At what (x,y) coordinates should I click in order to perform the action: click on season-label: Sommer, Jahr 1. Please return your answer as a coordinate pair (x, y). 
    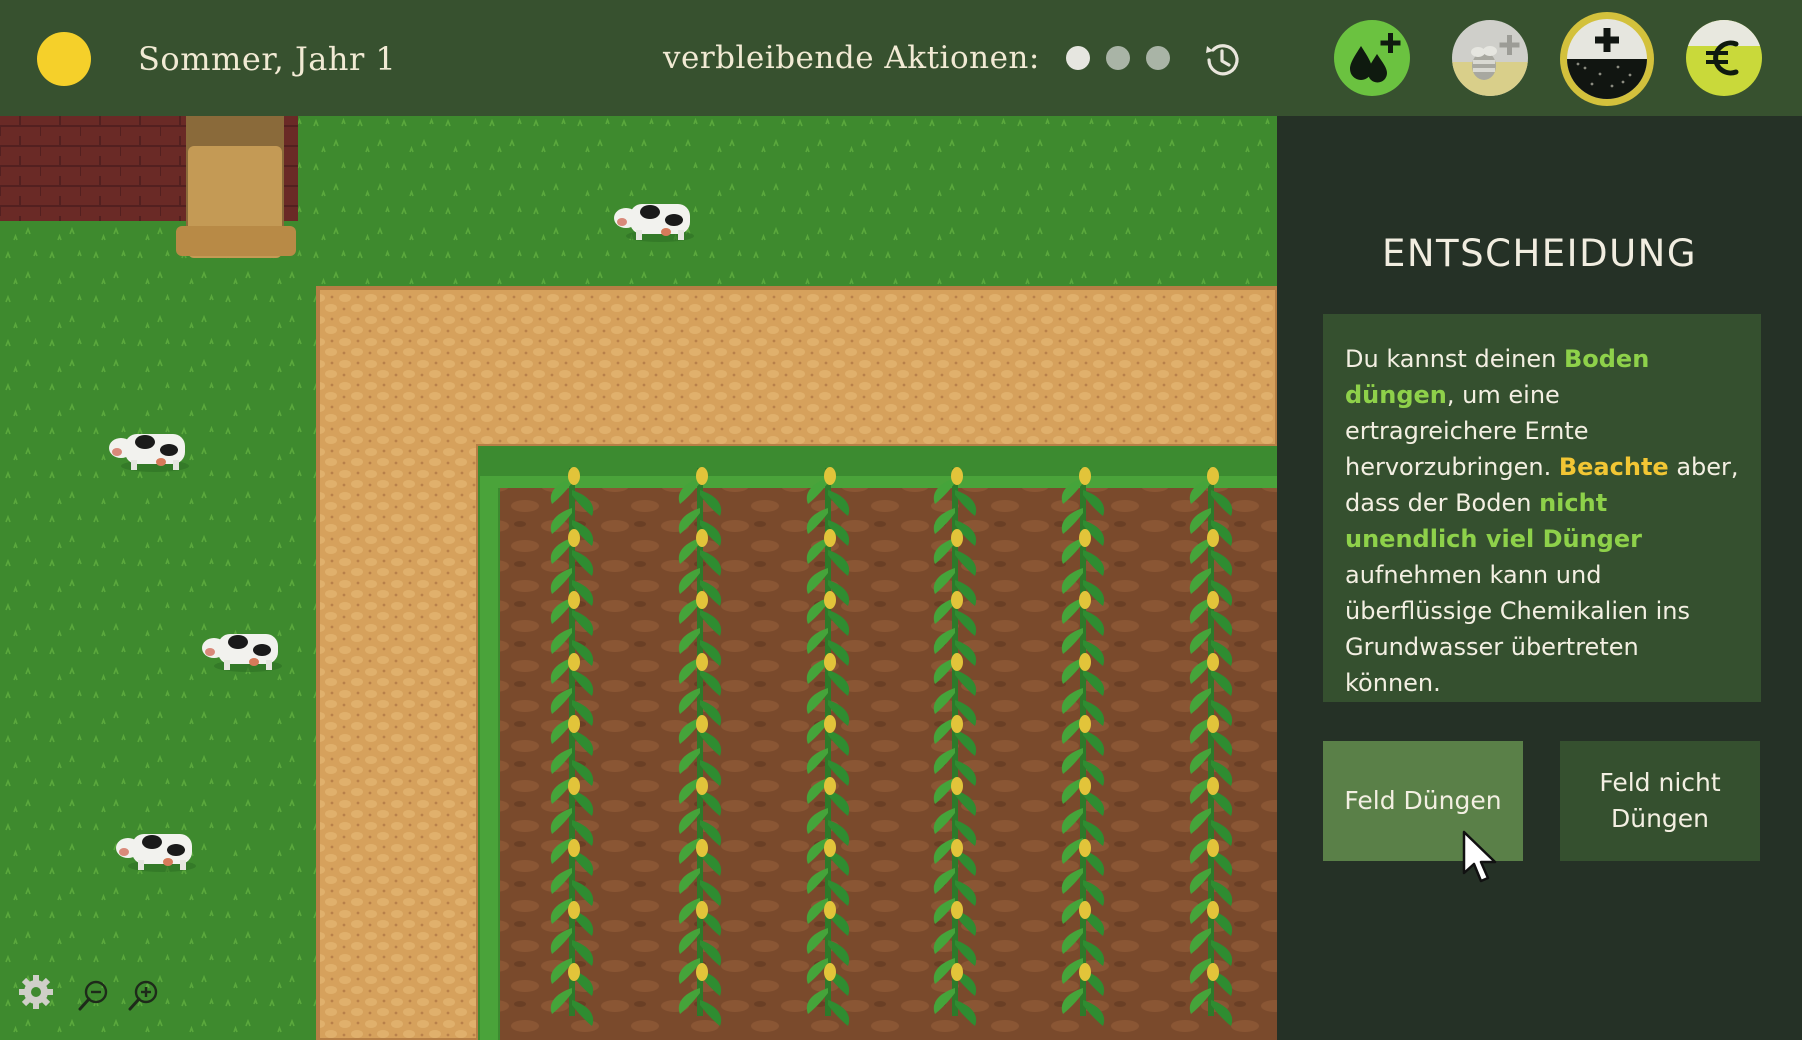
    Looking at the image, I should click on (267, 59).